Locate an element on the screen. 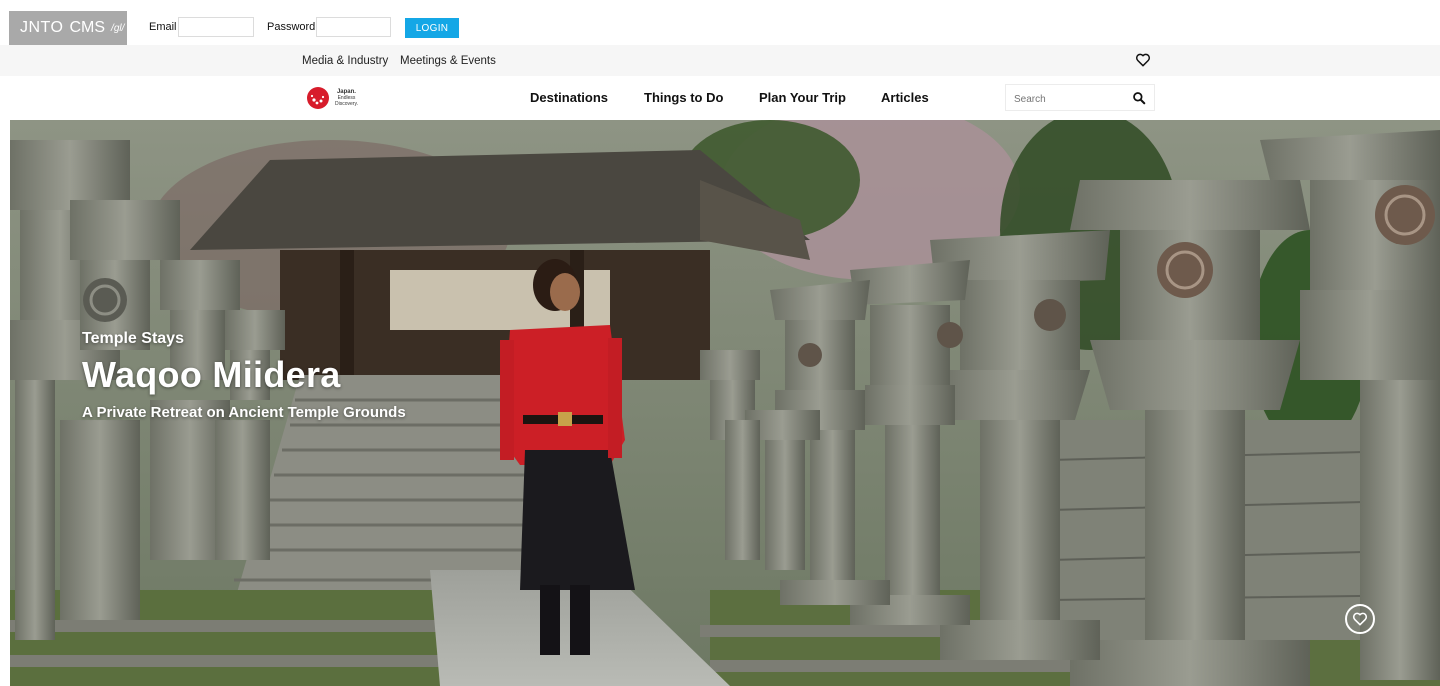 The width and height of the screenshot is (1440, 686). search-input is located at coordinates (1071, 99).